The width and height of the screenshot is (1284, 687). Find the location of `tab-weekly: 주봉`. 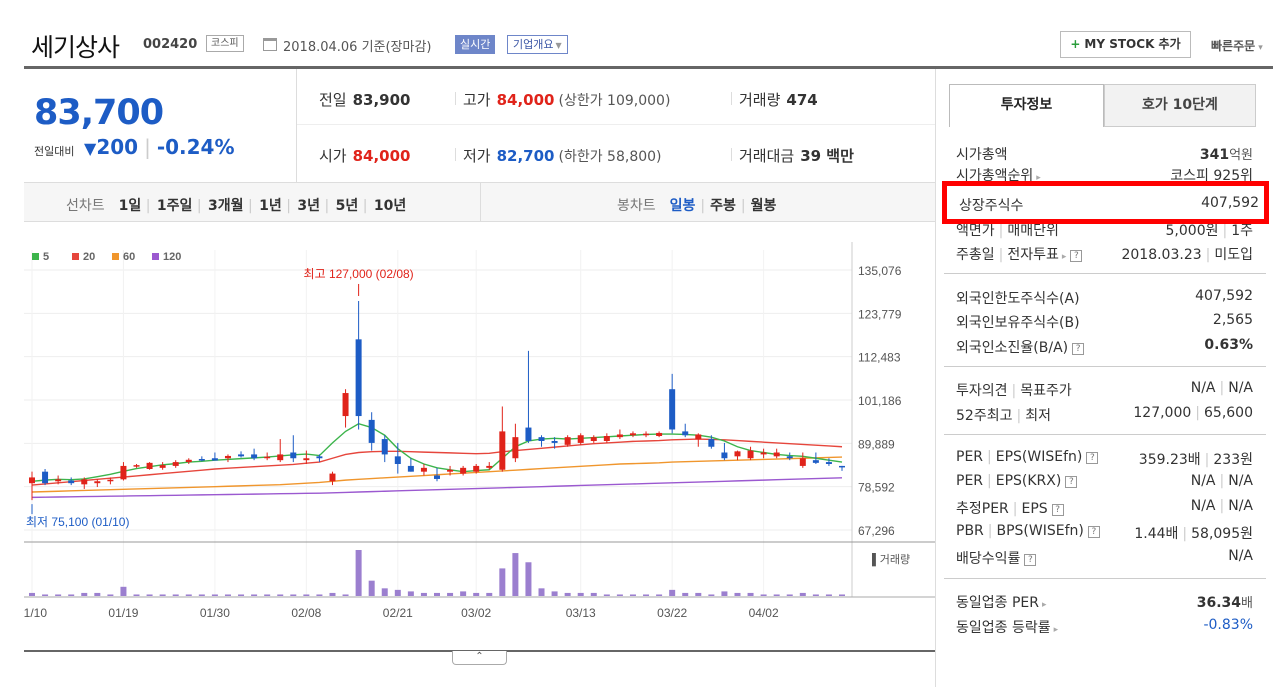

tab-weekly: 주봉 is located at coordinates (723, 206).